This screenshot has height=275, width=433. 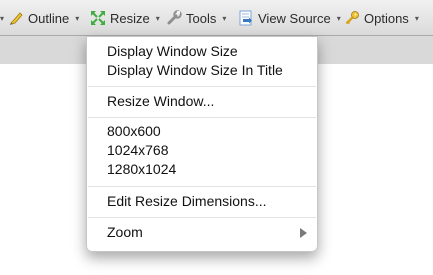 What do you see at coordinates (174, 18) in the screenshot?
I see `wrench-icon` at bounding box center [174, 18].